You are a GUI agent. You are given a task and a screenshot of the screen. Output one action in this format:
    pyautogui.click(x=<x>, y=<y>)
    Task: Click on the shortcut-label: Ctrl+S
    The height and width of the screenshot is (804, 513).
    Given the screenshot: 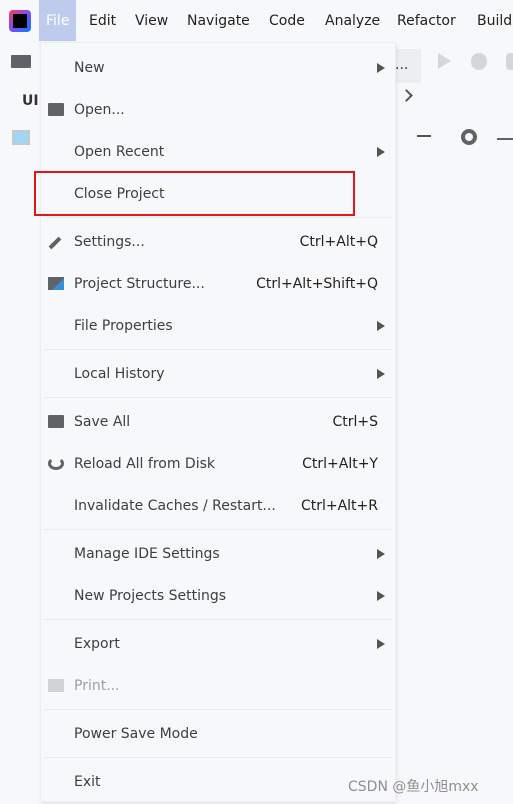 What is the action you would take?
    pyautogui.click(x=355, y=422)
    